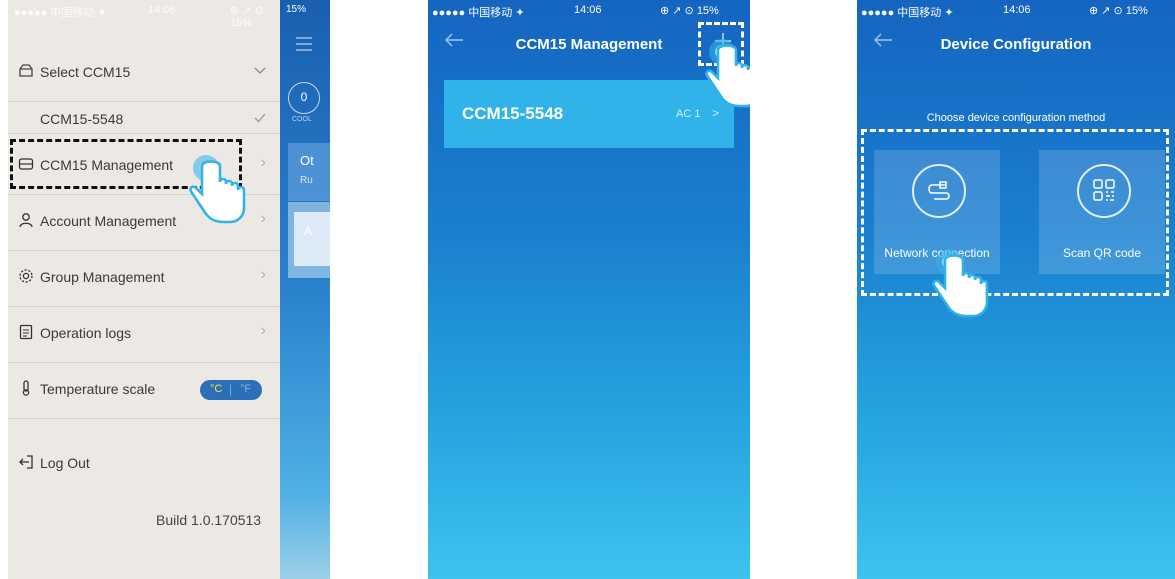  I want to click on unit-card-peek: A, so click(309, 240).